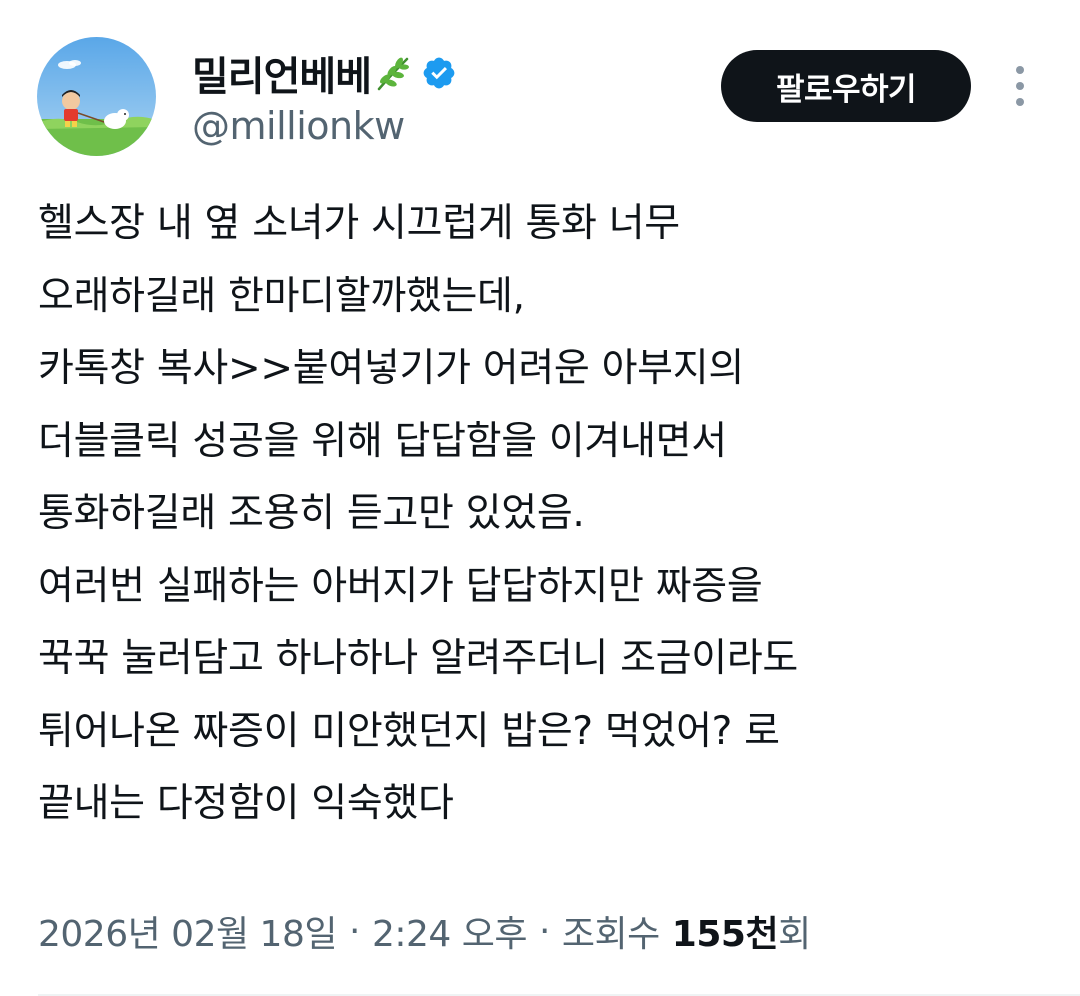 This screenshot has height=996, width=1080. I want to click on tweet-line: 카톡창 복사>>붙여넣기가 어려운 아부지의, so click(391, 368).